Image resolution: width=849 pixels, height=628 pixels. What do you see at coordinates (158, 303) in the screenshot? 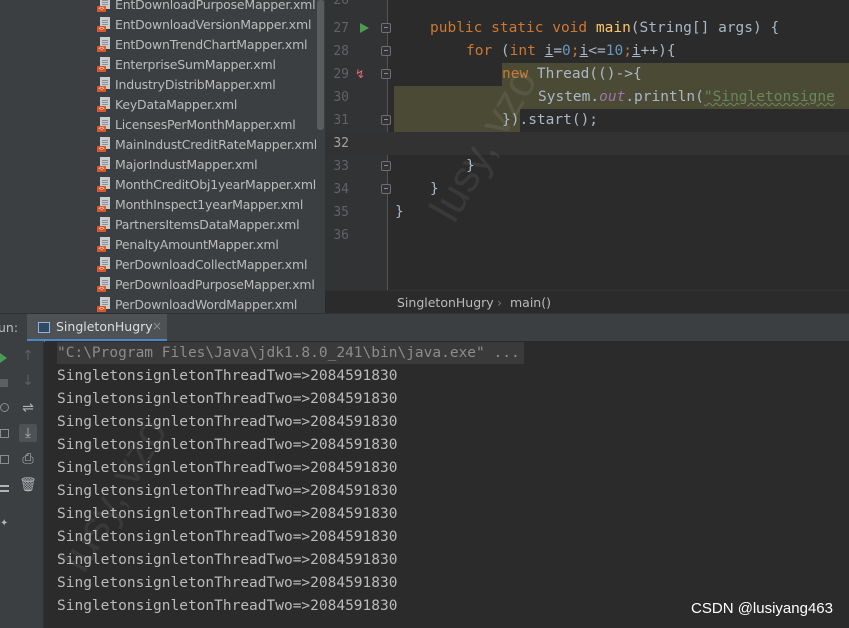
I see `tree-item: <> PerDownloadWordMapper.xml` at bounding box center [158, 303].